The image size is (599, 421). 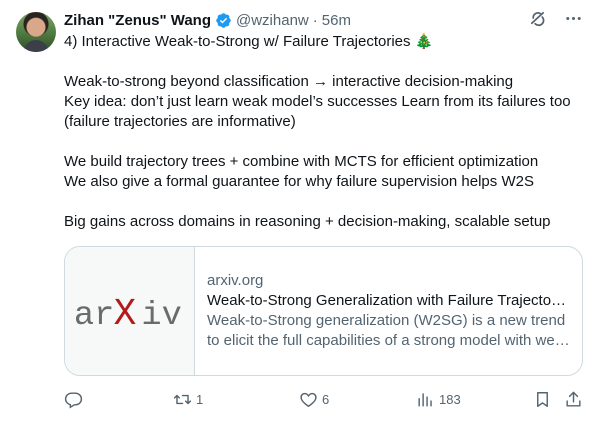 What do you see at coordinates (272, 20) in the screenshot?
I see `author-handle: @wzihanw` at bounding box center [272, 20].